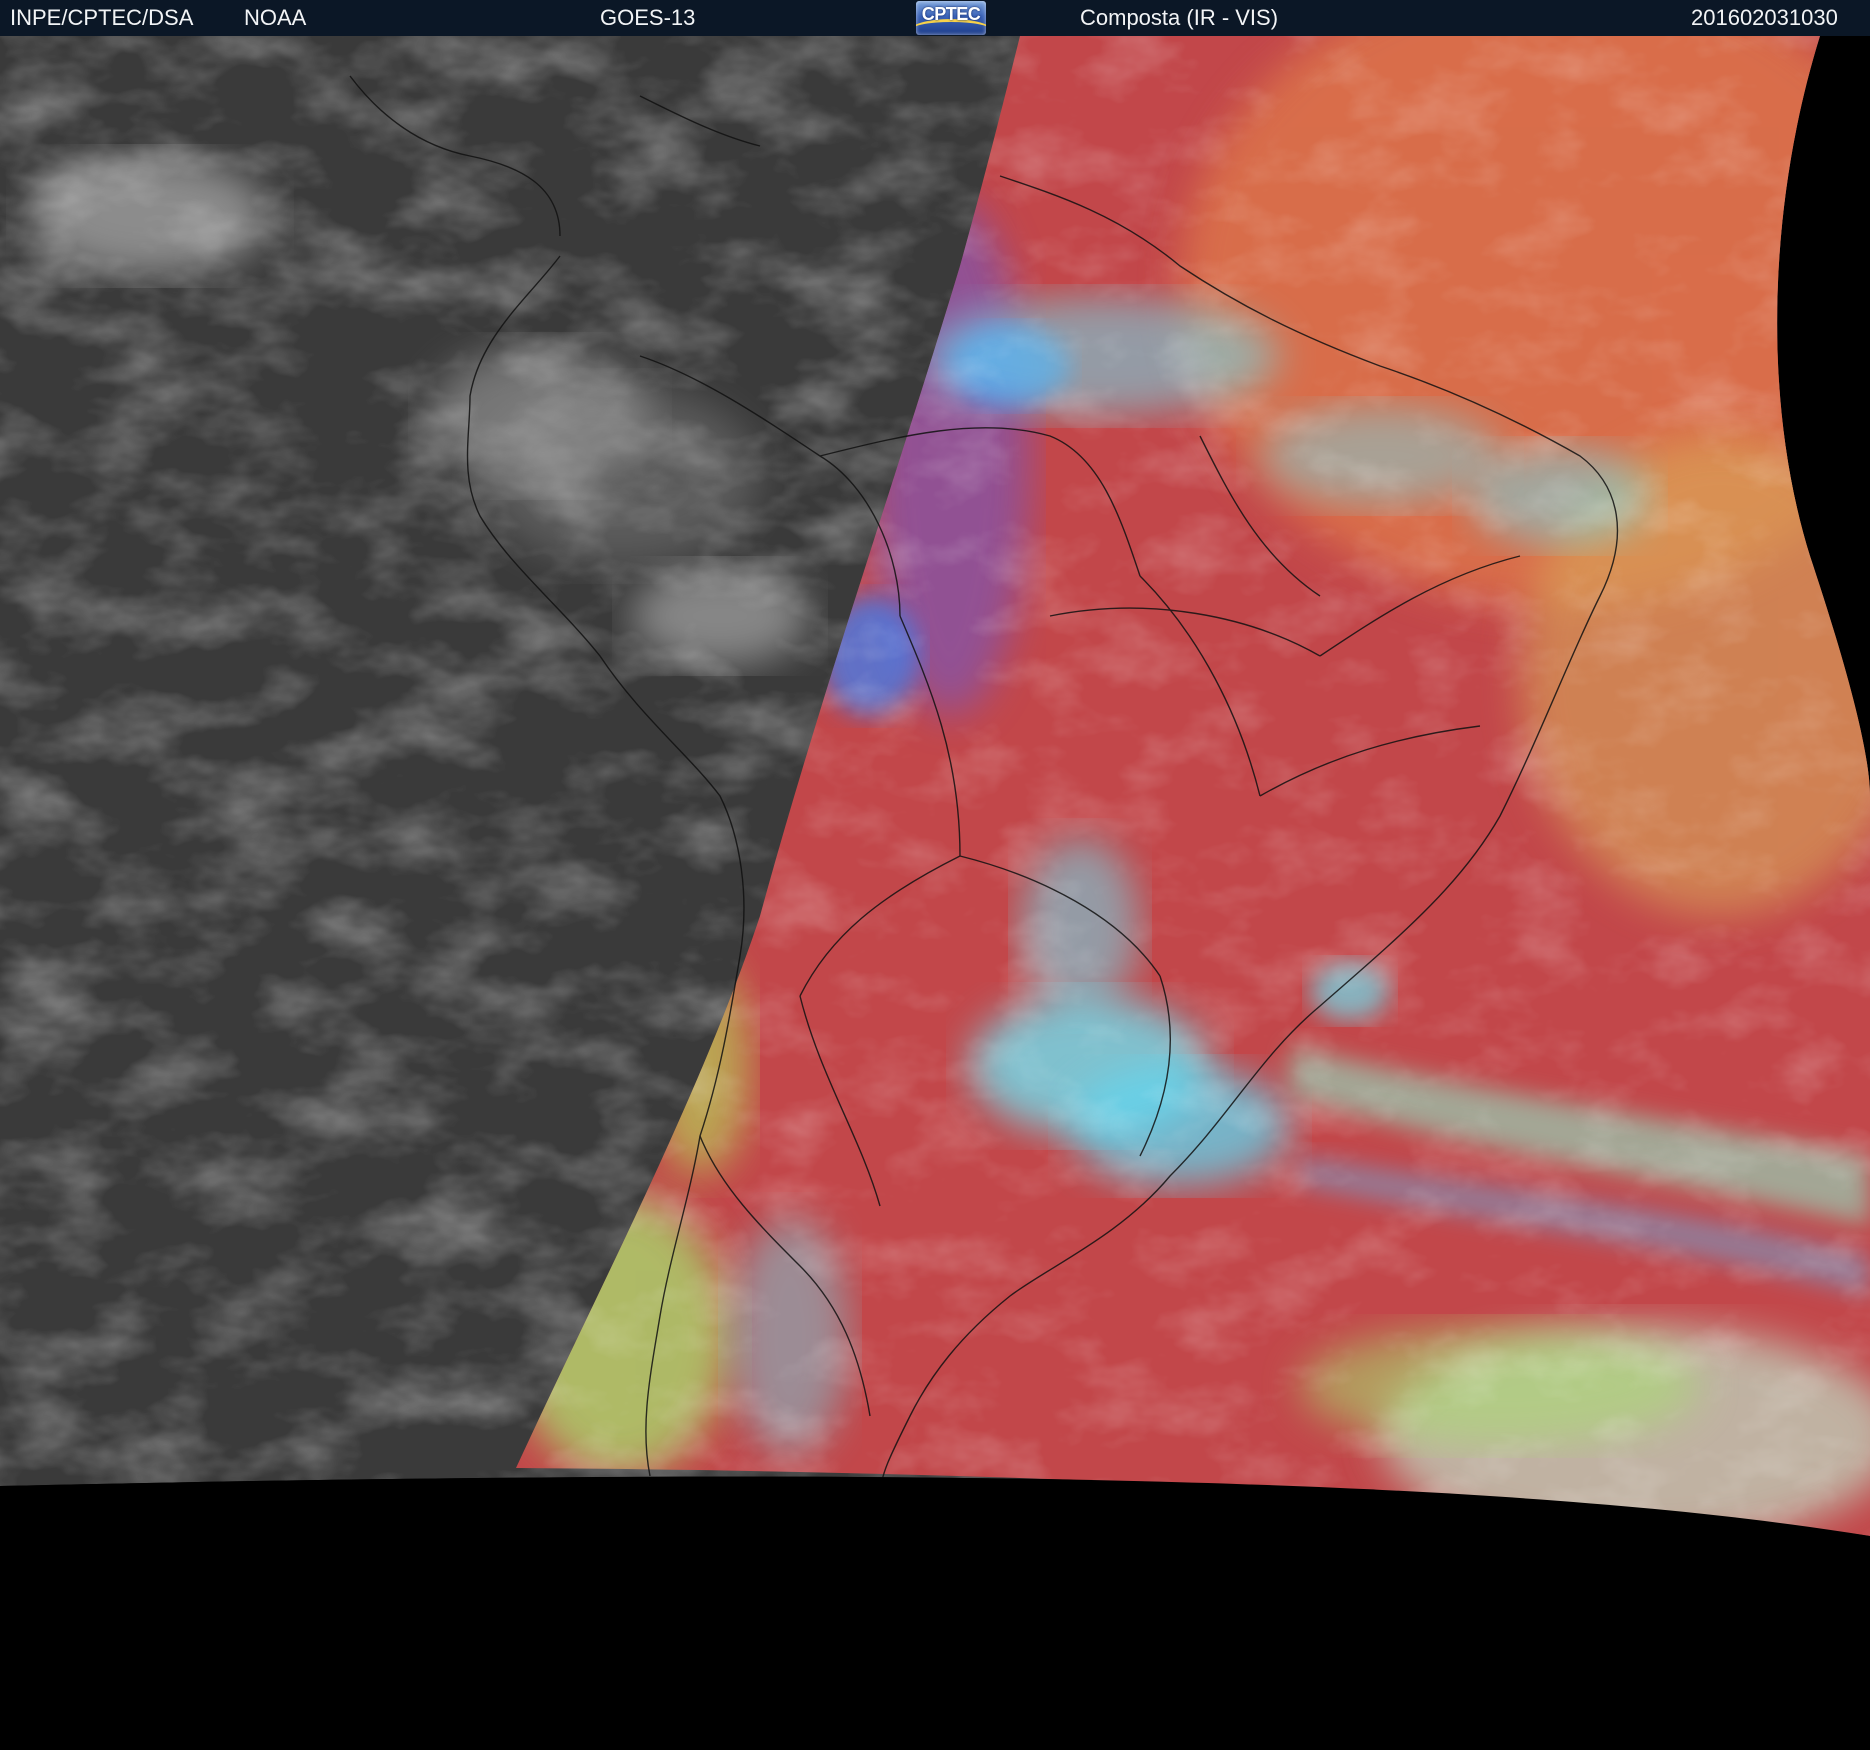  What do you see at coordinates (275, 17) in the screenshot?
I see `source-label: NOAA` at bounding box center [275, 17].